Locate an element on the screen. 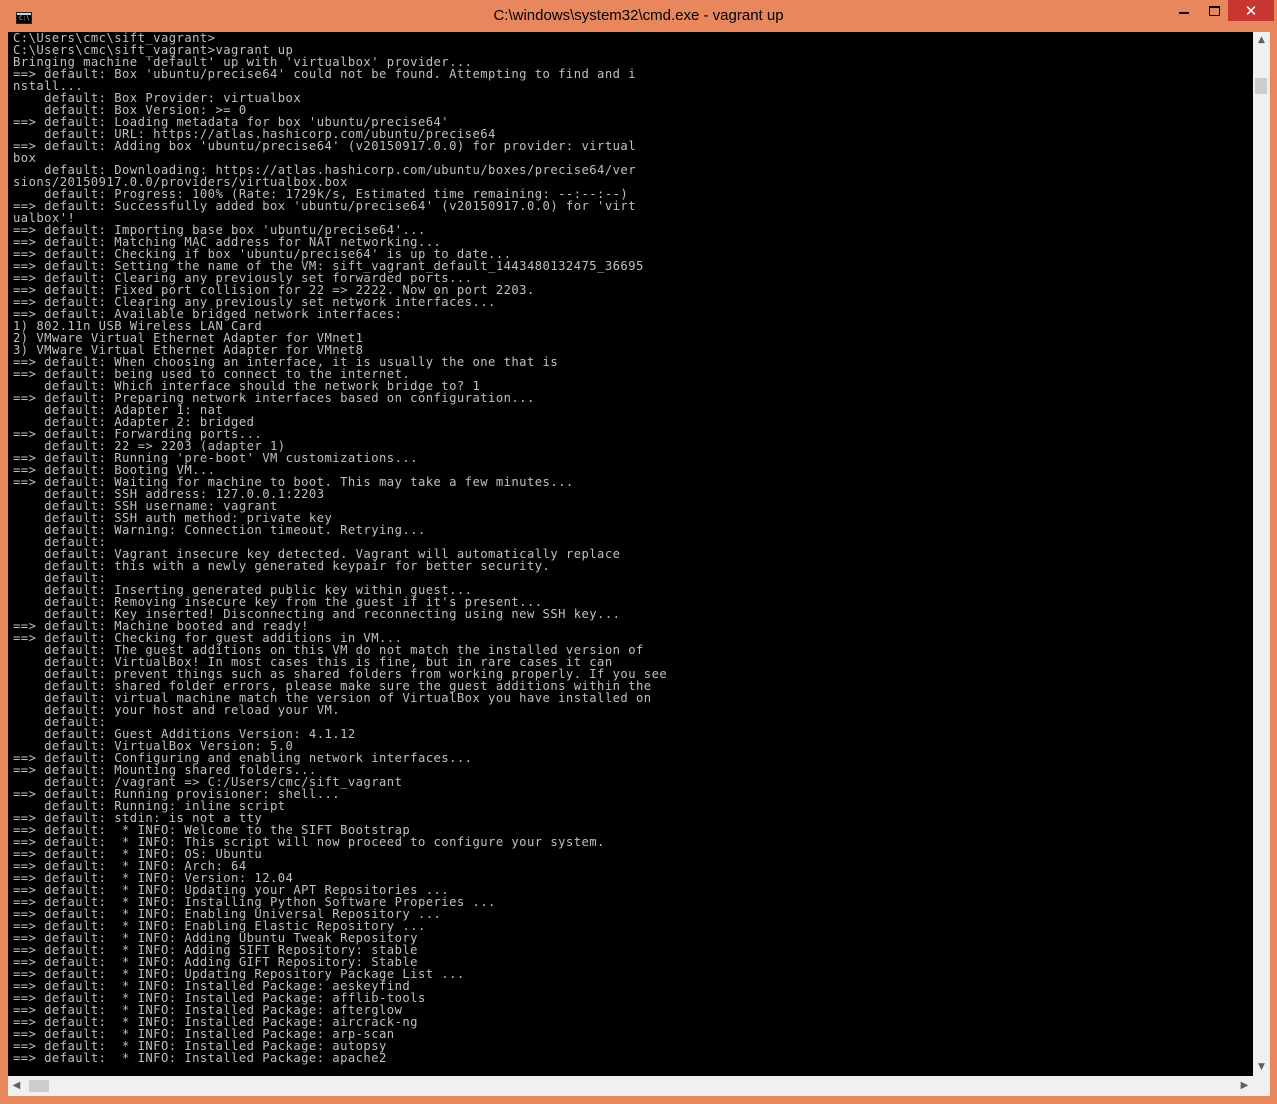 This screenshot has height=1104, width=1277. scroll-right-icon: ▶ is located at coordinates (1244, 1086).